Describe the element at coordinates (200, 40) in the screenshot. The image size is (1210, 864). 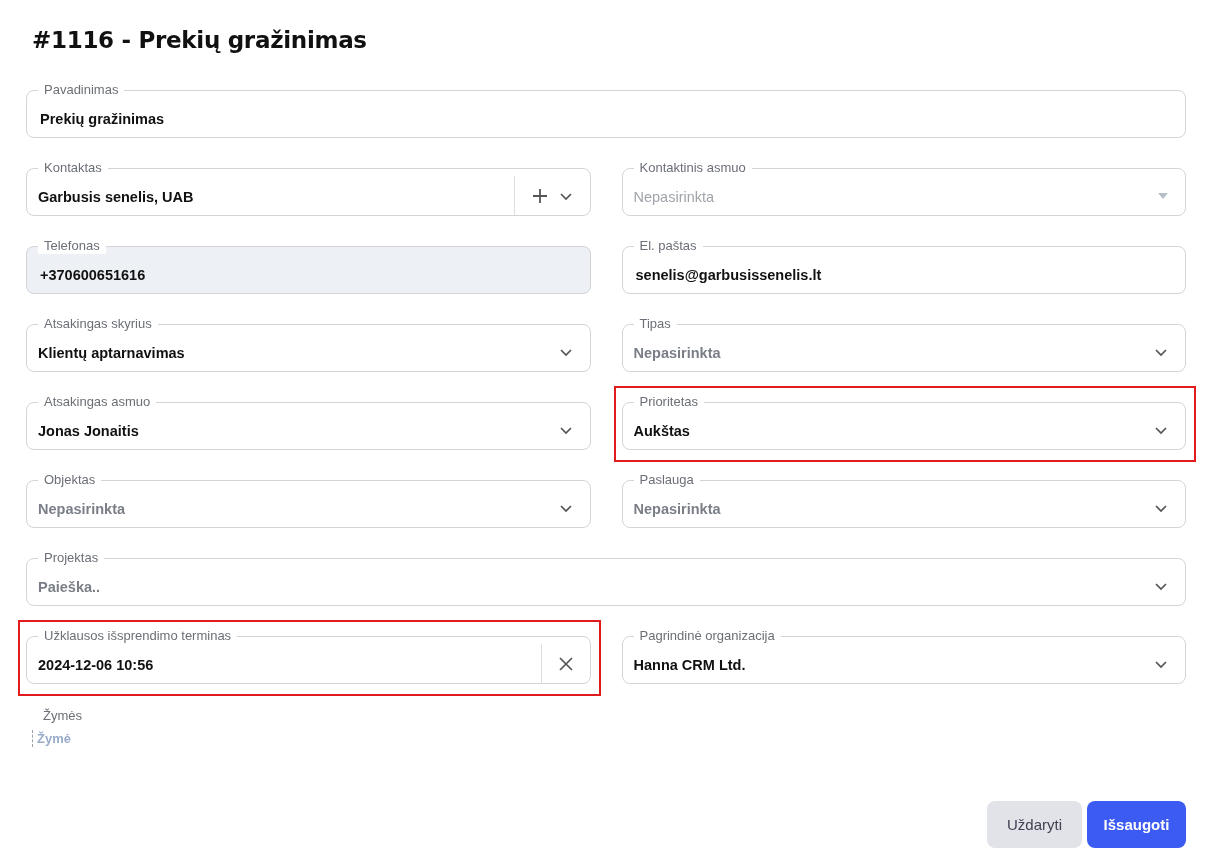
I see `dialog-title: #1116 - Prekių gražinimas` at that location.